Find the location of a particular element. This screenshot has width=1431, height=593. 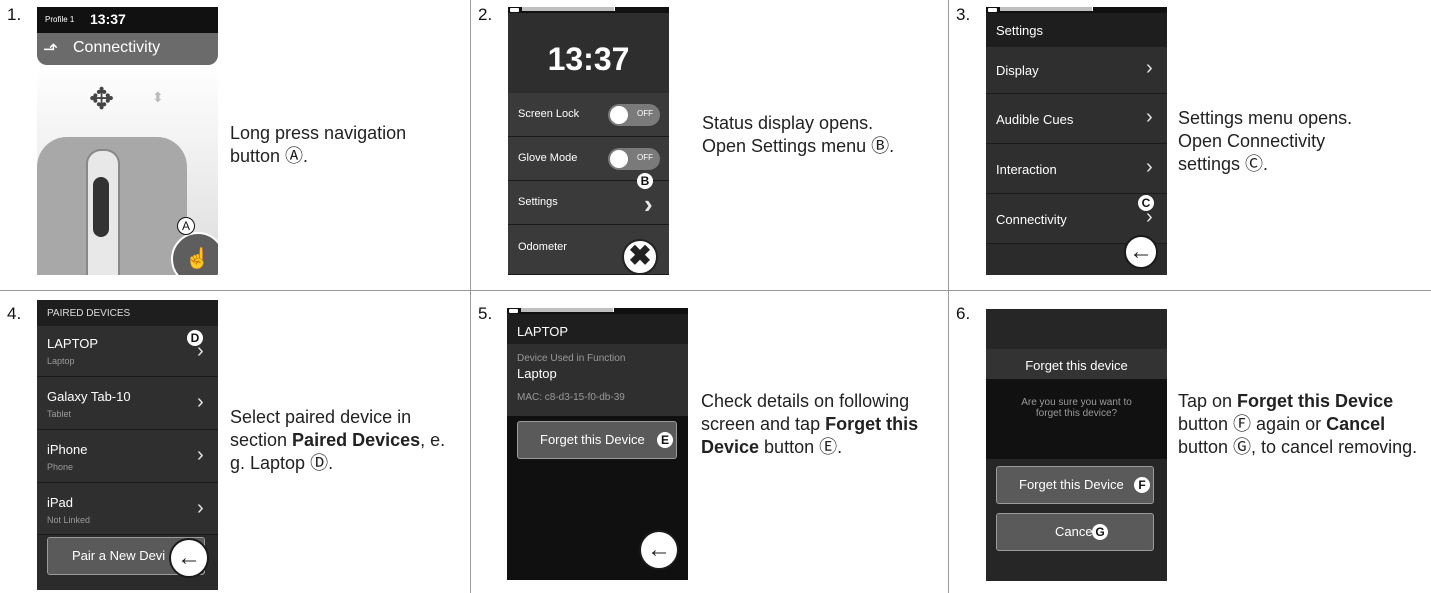

function-value: Laptop is located at coordinates (537, 373).